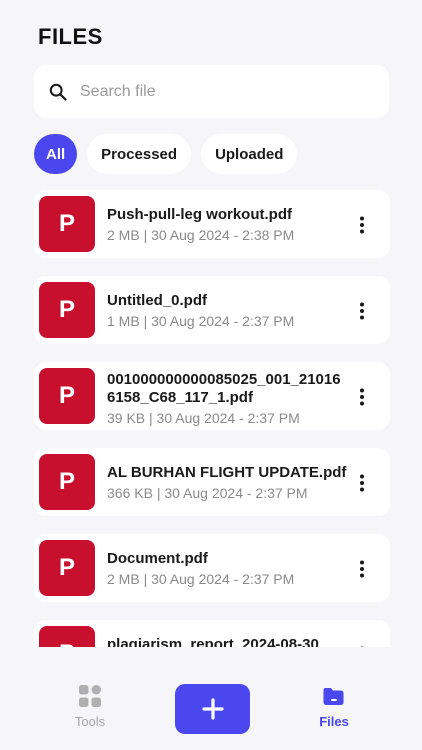  Describe the element at coordinates (56, 154) in the screenshot. I see `filter-chip-all: All` at that location.